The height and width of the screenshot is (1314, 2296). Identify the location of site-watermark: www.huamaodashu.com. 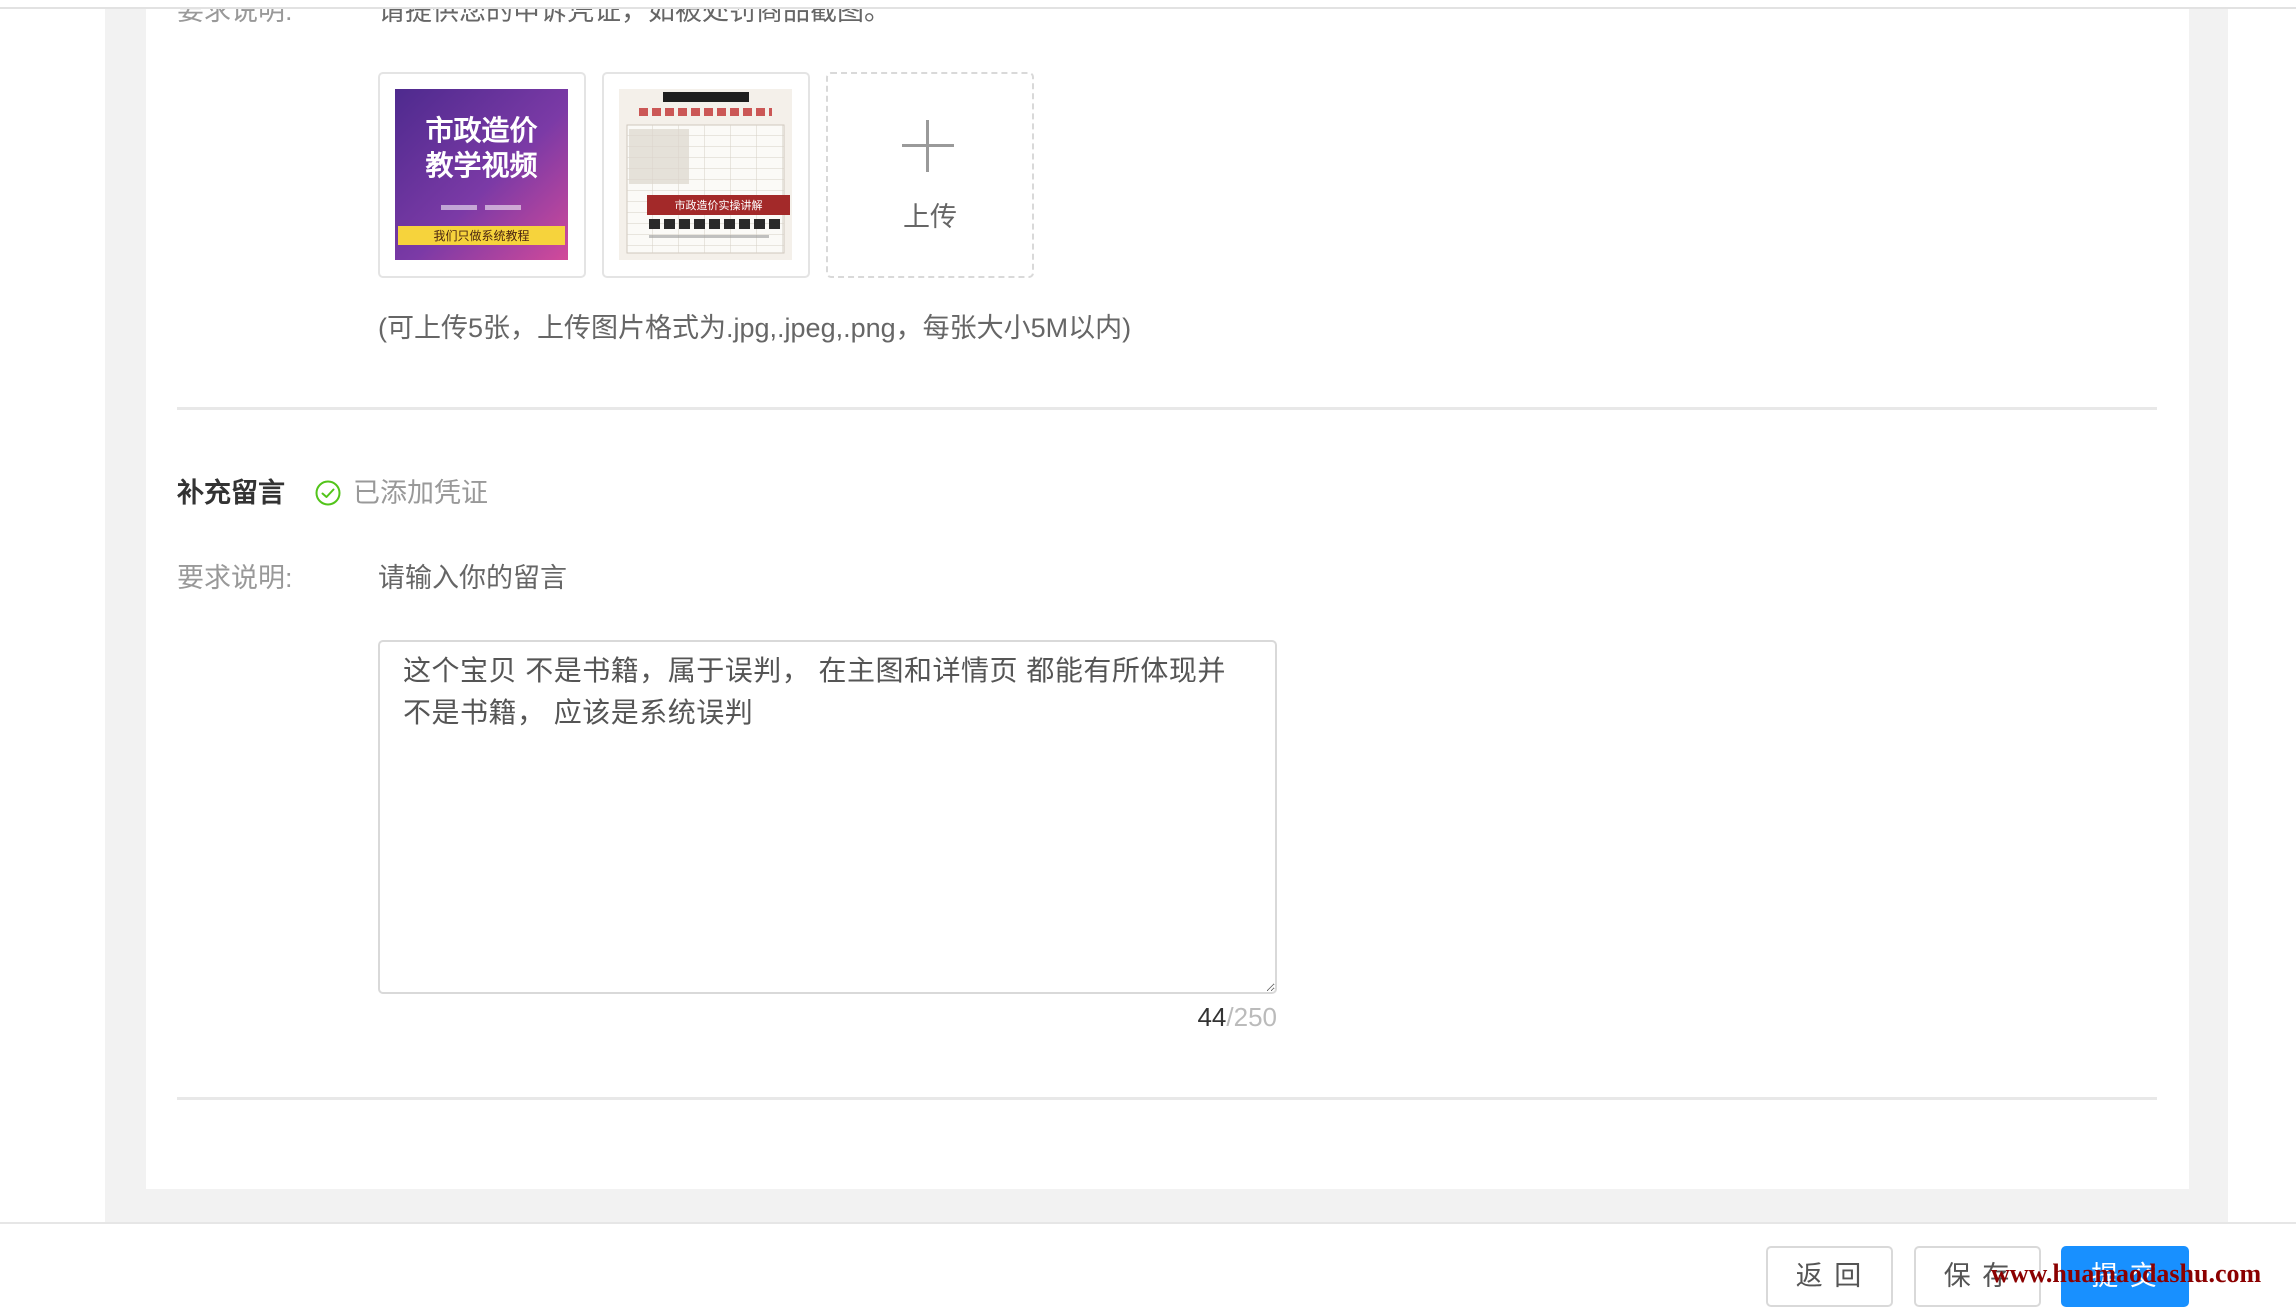
(2126, 1273).